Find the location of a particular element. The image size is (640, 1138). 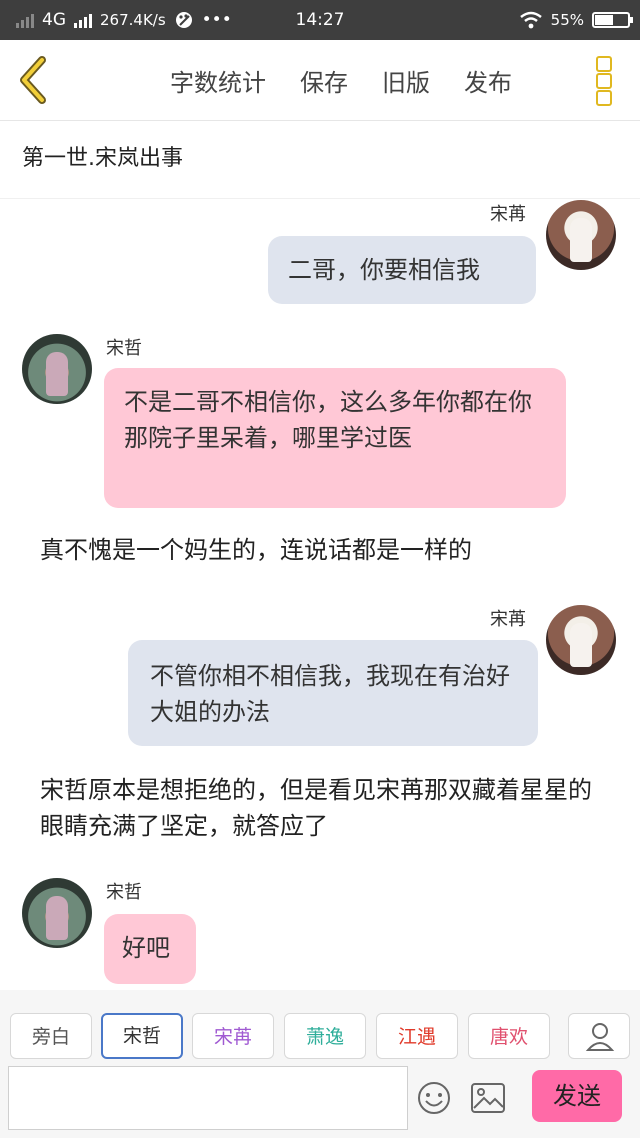

chapter-title: 第一世.宋岚出事 is located at coordinates (102, 158).